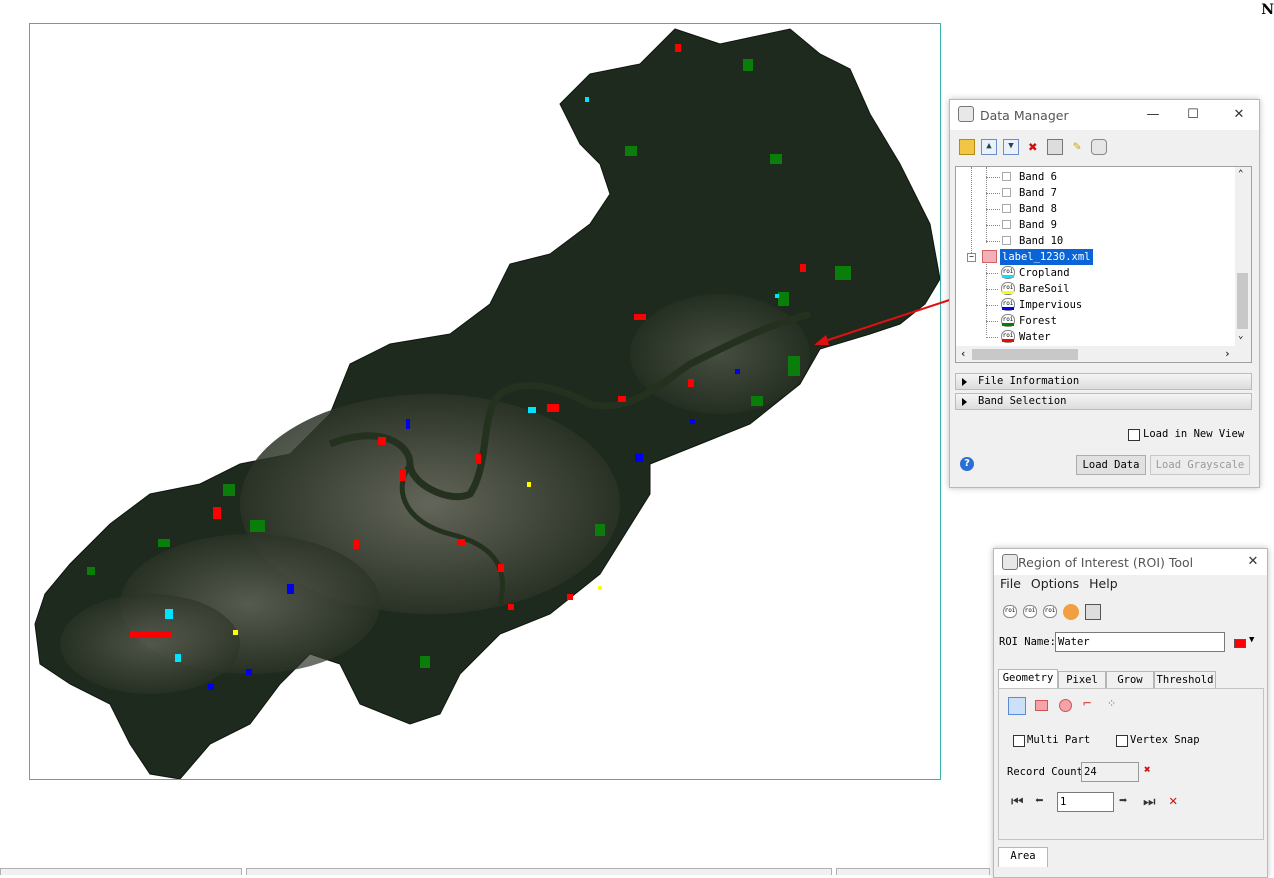  What do you see at coordinates (971, 257) in the screenshot?
I see `collapse-icon: −` at bounding box center [971, 257].